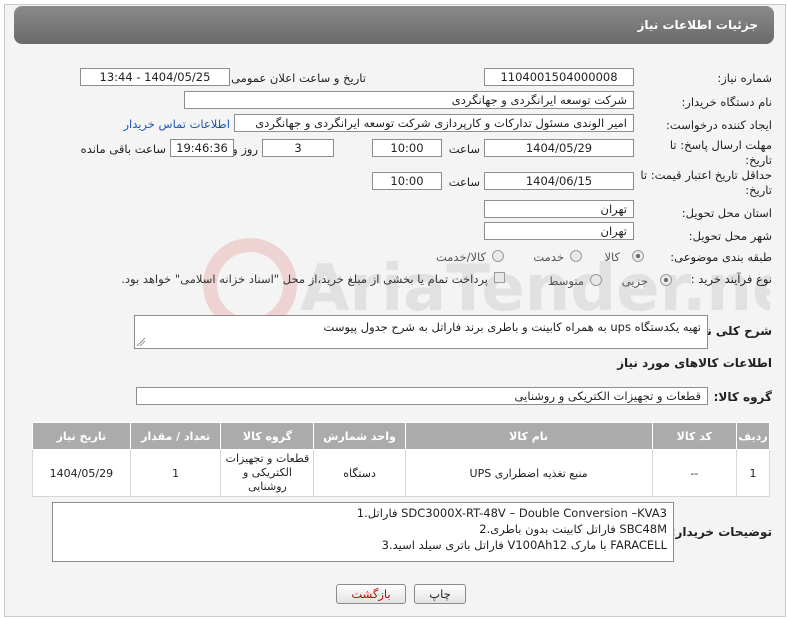 The width and height of the screenshot is (788, 619). I want to click on reply-deadline-time-field: 10:00, so click(407, 148).